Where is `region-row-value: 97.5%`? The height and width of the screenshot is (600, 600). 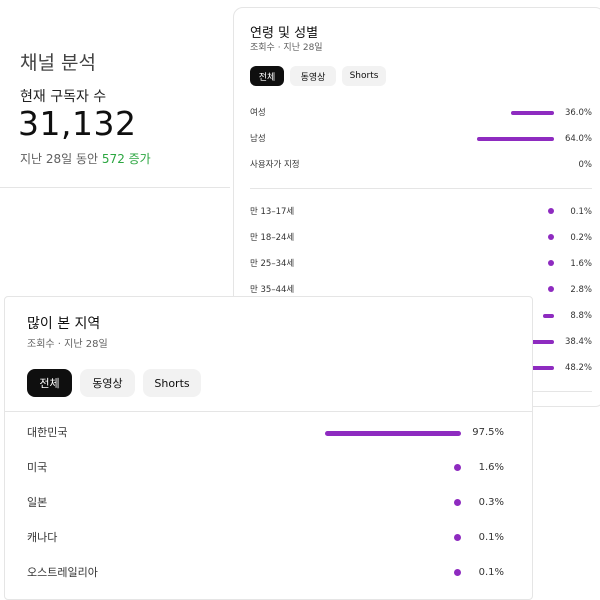
region-row-value: 97.5% is located at coordinates (488, 432).